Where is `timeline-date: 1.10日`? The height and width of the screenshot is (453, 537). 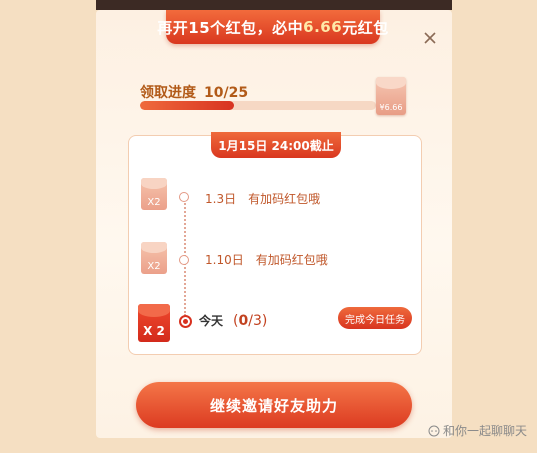 timeline-date: 1.10日 is located at coordinates (224, 260).